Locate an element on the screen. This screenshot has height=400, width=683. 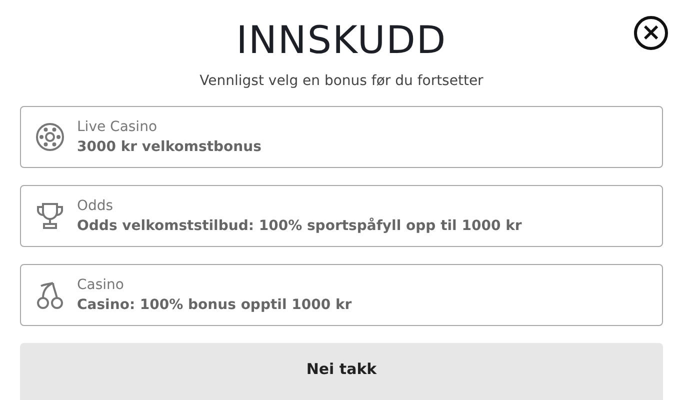
bonus-offer: Casino: 100% bonus opptil 1000 kr is located at coordinates (214, 305).